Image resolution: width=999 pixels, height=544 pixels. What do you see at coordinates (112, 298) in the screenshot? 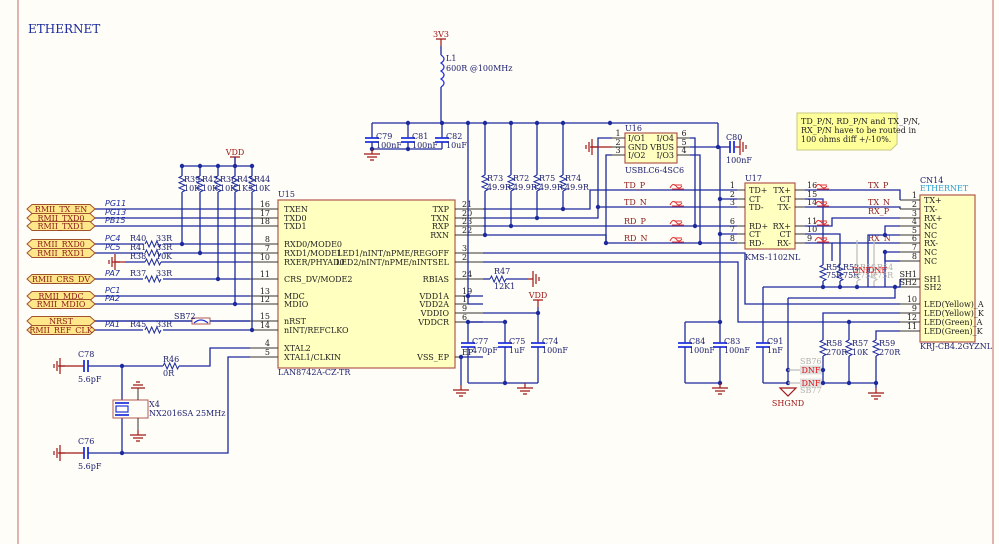
I see `mcu-pin-label: PA2` at bounding box center [112, 298].